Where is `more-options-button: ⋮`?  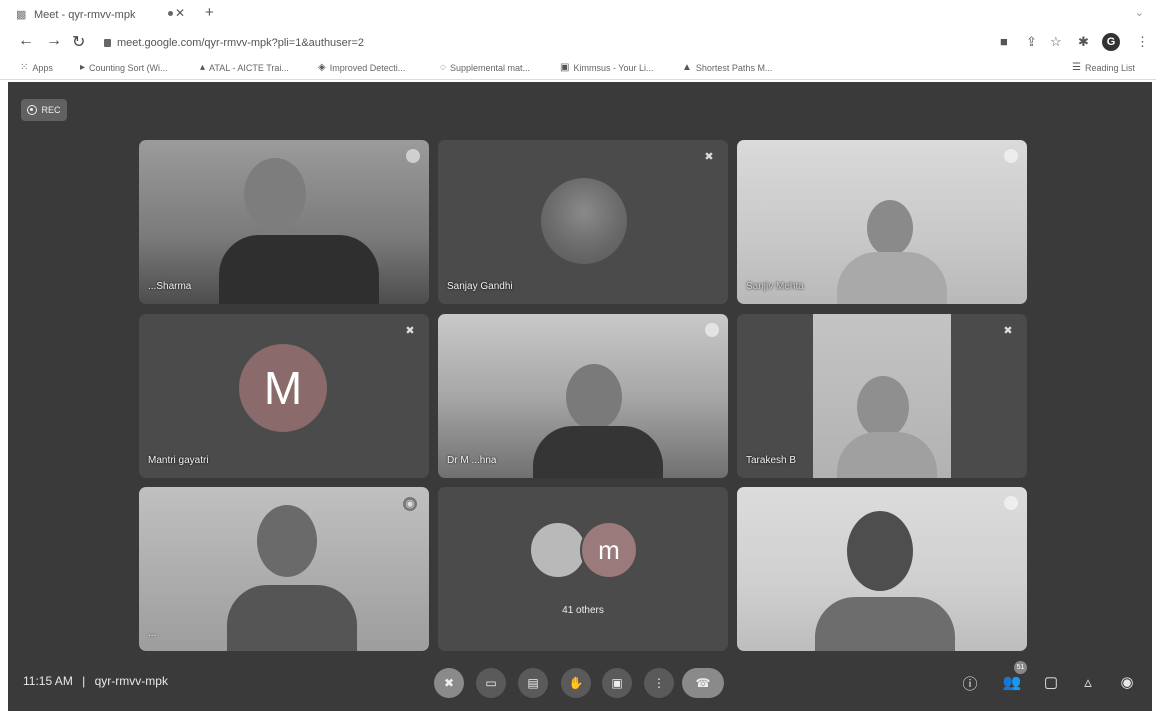
more-options-button: ⋮ is located at coordinates (659, 683).